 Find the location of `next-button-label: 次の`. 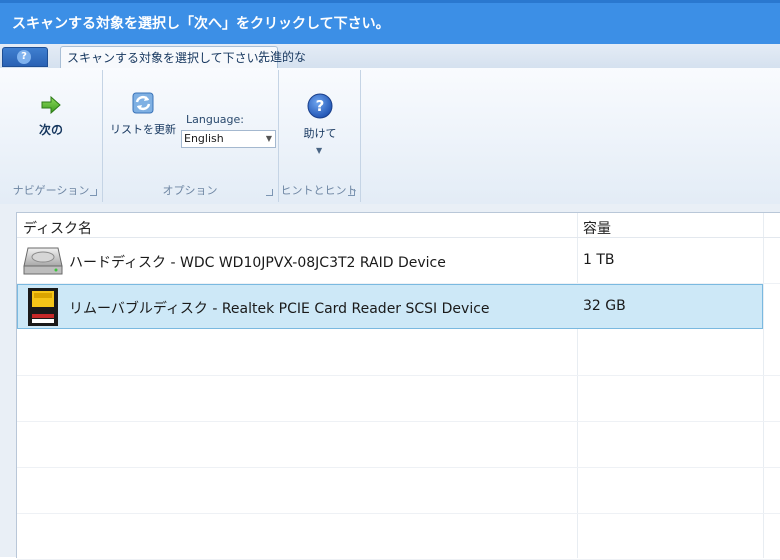

next-button-label: 次の is located at coordinates (50, 130).